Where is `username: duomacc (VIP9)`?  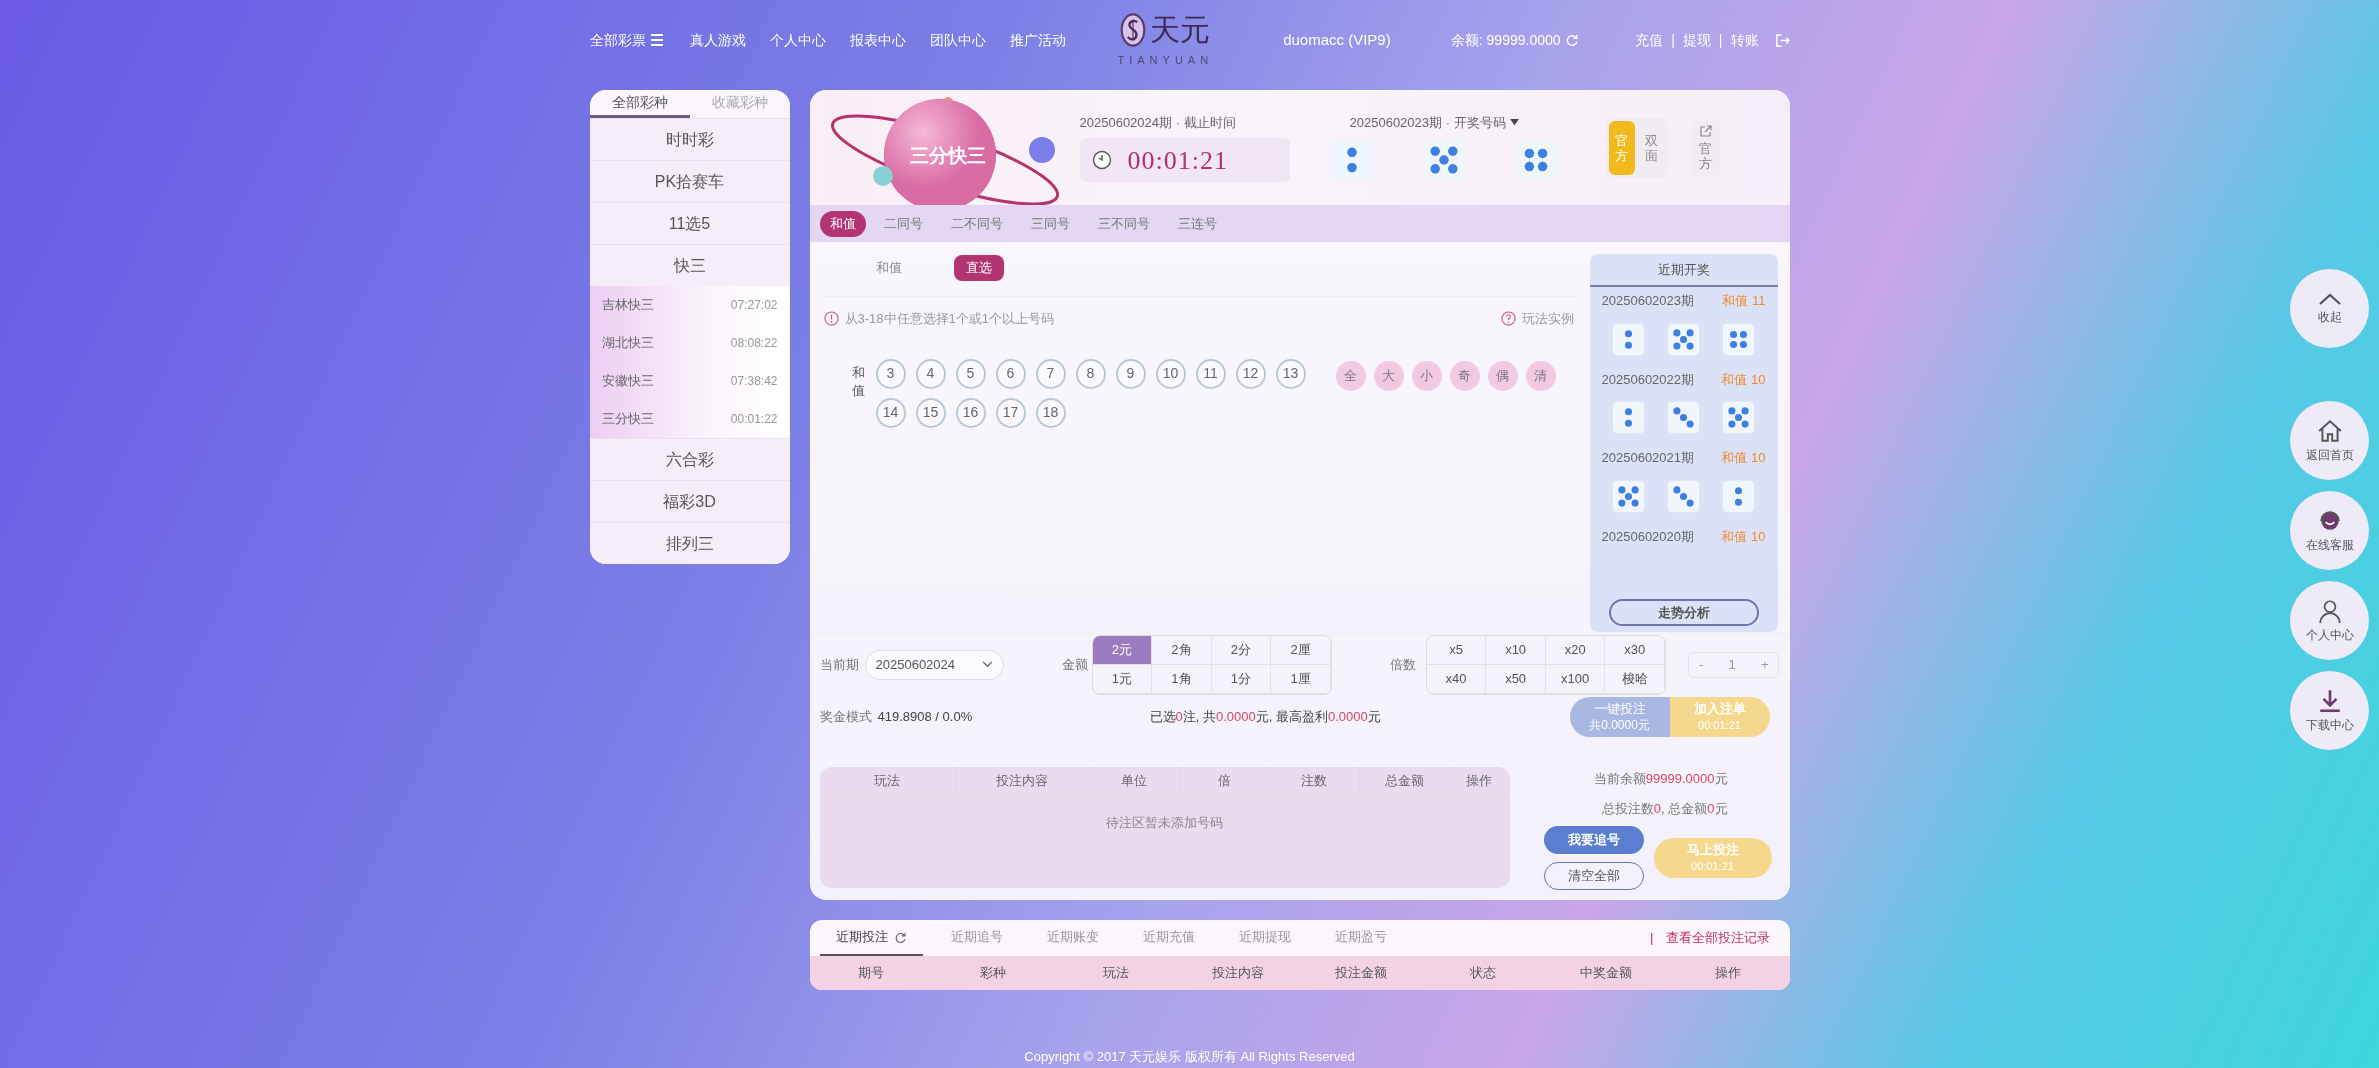
username: duomacc (VIP9) is located at coordinates (1337, 39).